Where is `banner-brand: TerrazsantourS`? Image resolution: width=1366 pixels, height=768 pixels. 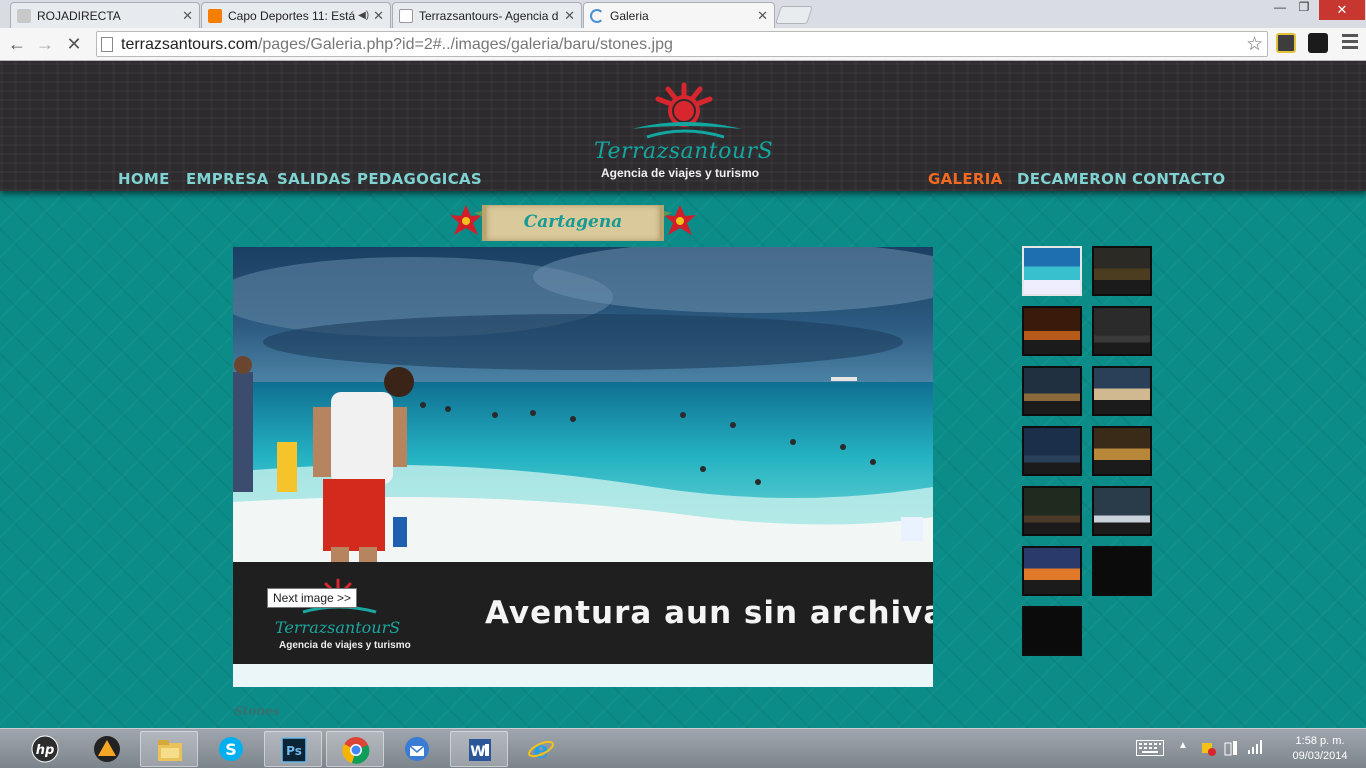
banner-brand: TerrazsantourS is located at coordinates (338, 627).